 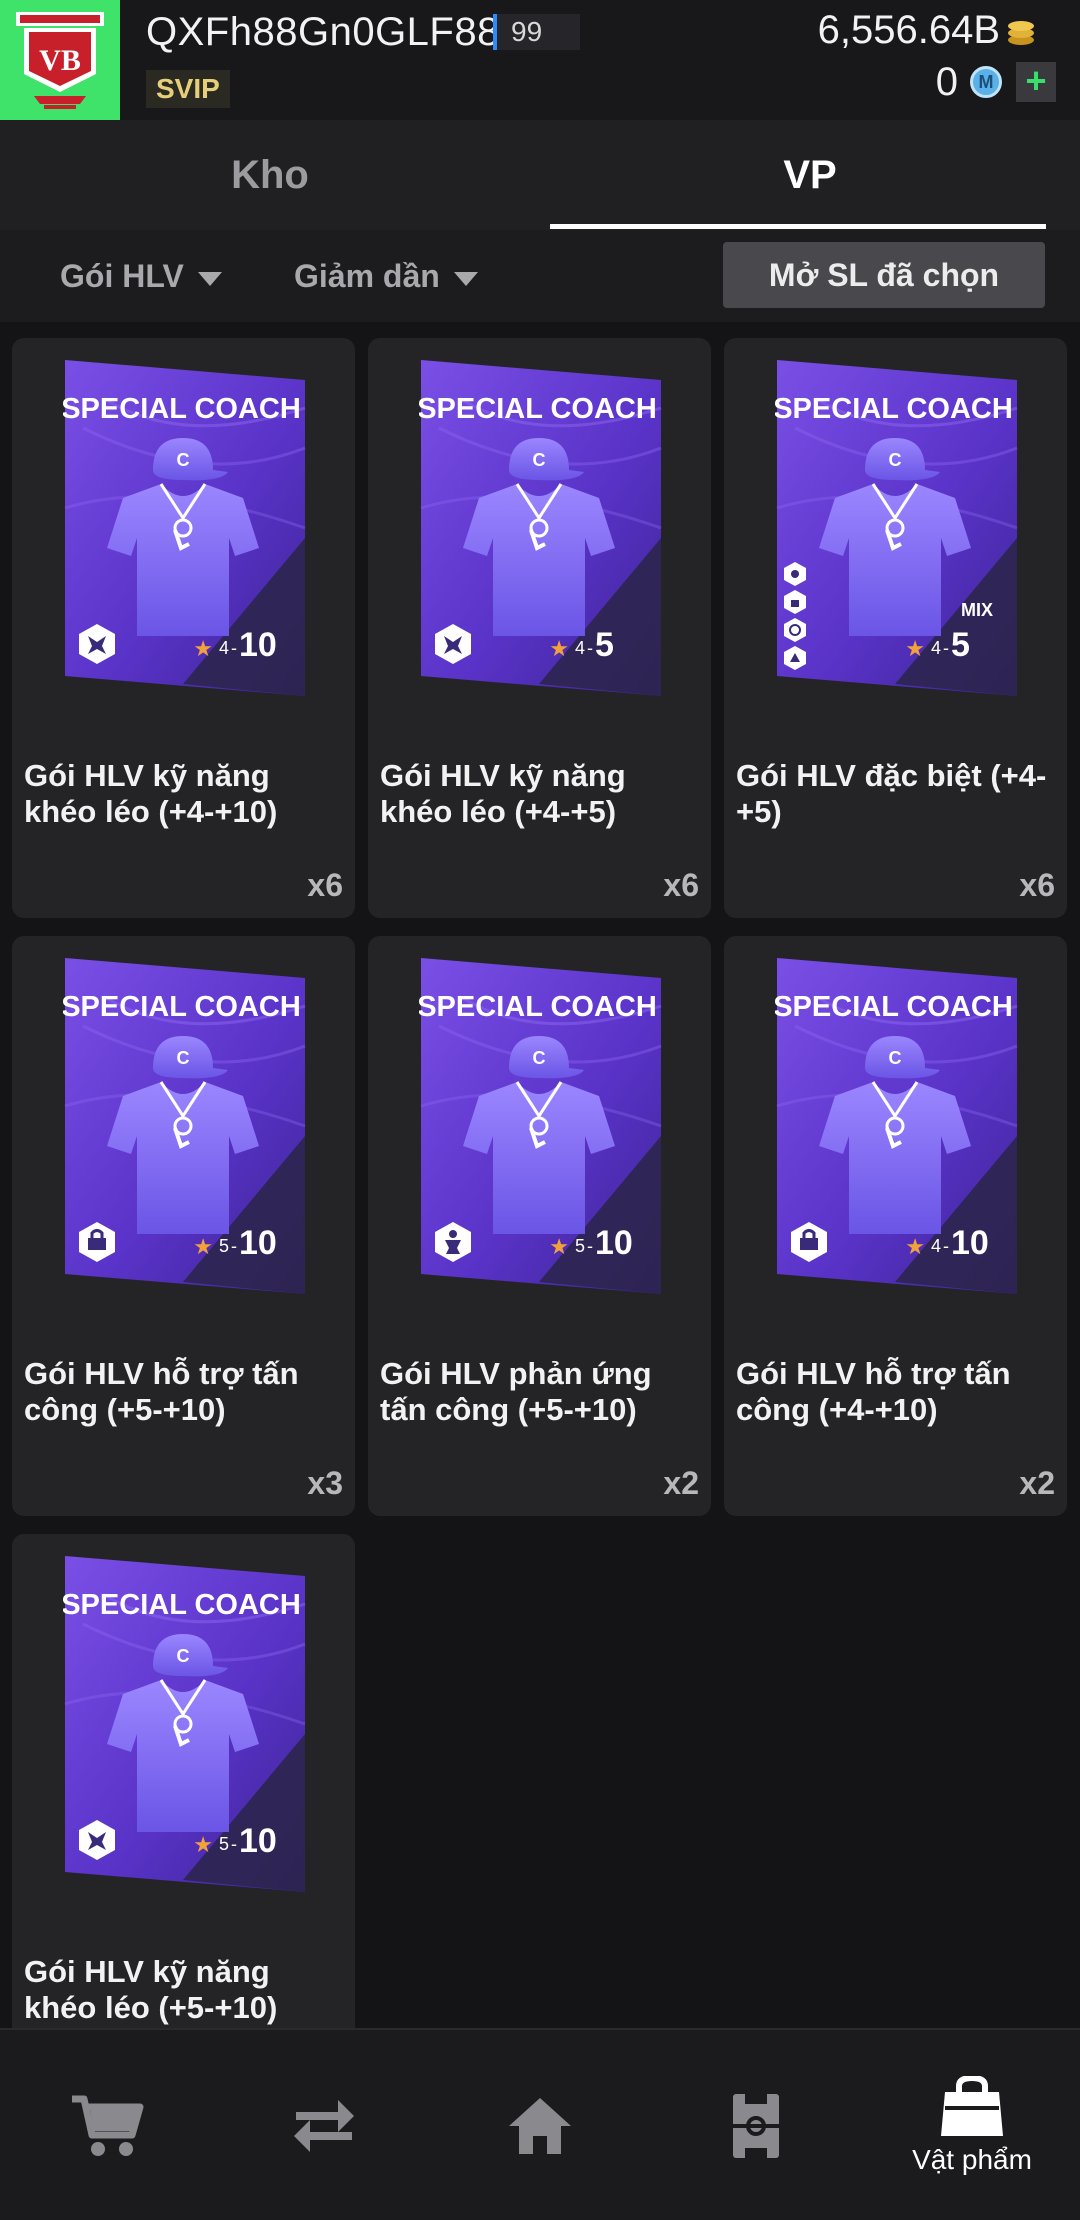 I want to click on username: QXFh88Gn0GLF88, so click(x=323, y=32).